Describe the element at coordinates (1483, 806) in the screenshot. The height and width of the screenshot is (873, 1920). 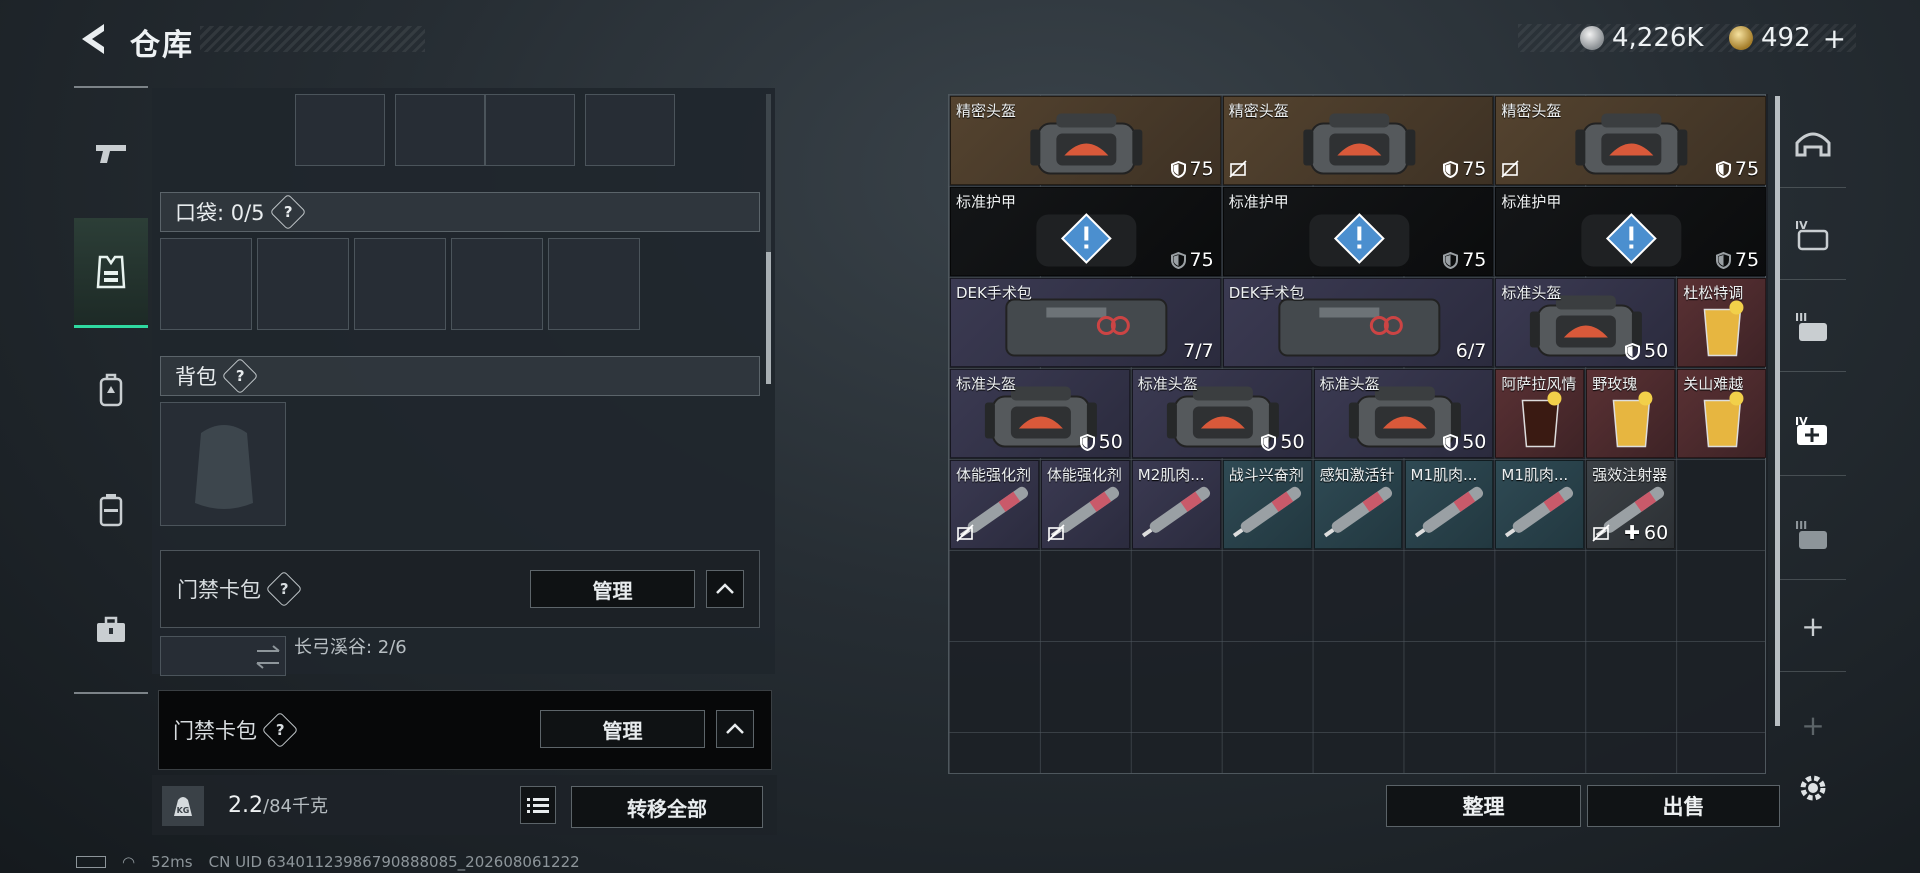
I see `arrange-button: 整理` at that location.